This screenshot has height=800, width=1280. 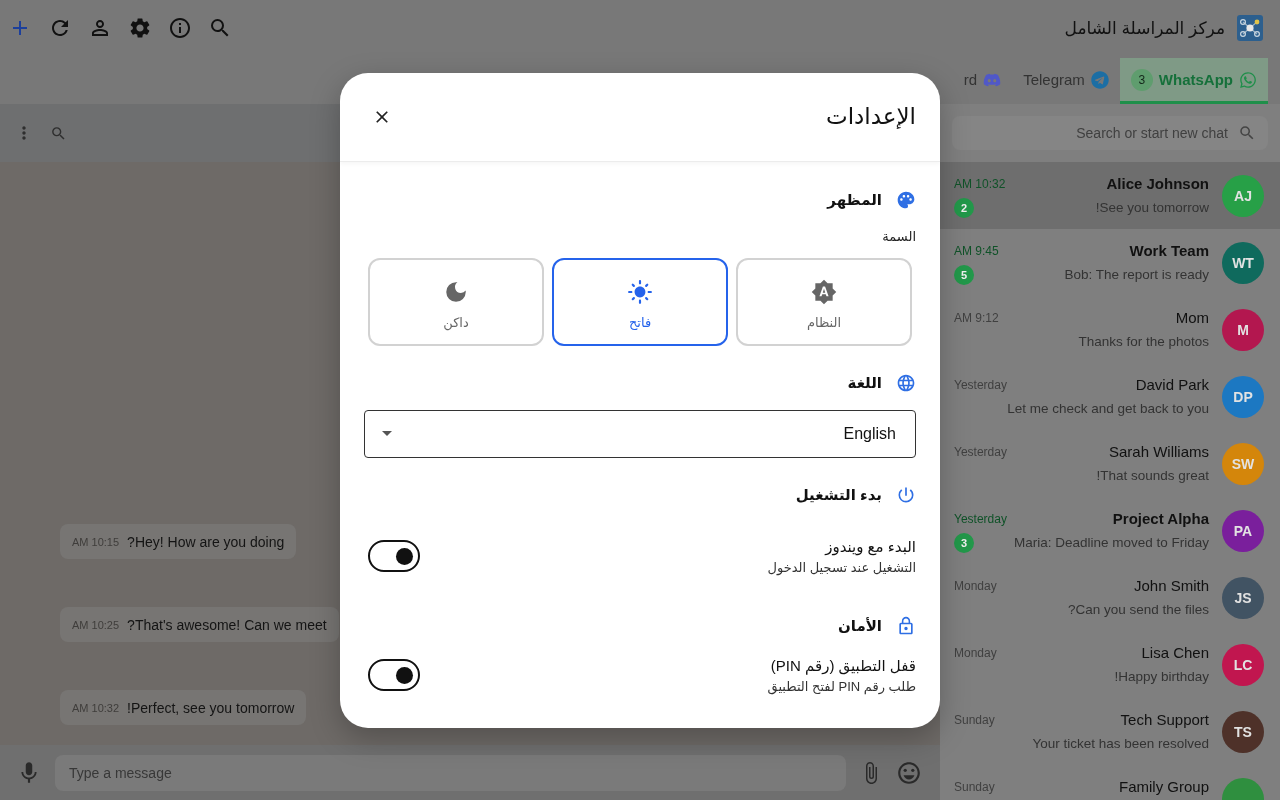 What do you see at coordinates (211, 707) in the screenshot?
I see `message-text: !Perfect, see you tomorrow` at bounding box center [211, 707].